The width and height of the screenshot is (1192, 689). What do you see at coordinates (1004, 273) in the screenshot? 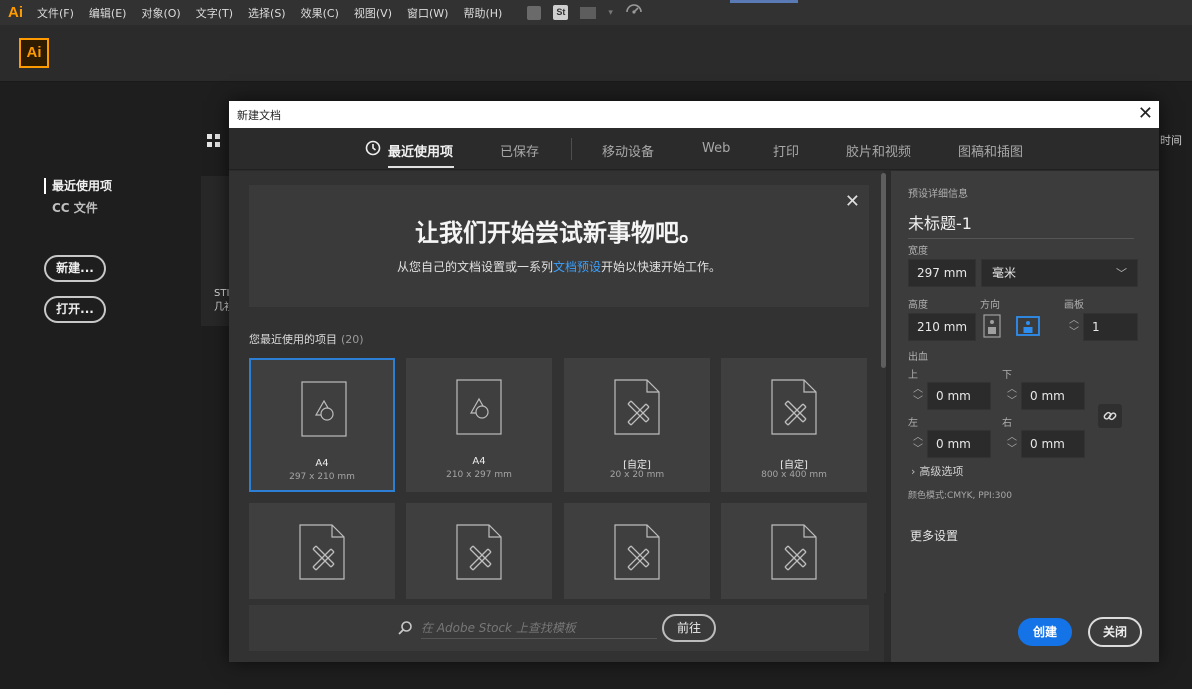
I see `unit-select-value: 毫米` at bounding box center [1004, 273].